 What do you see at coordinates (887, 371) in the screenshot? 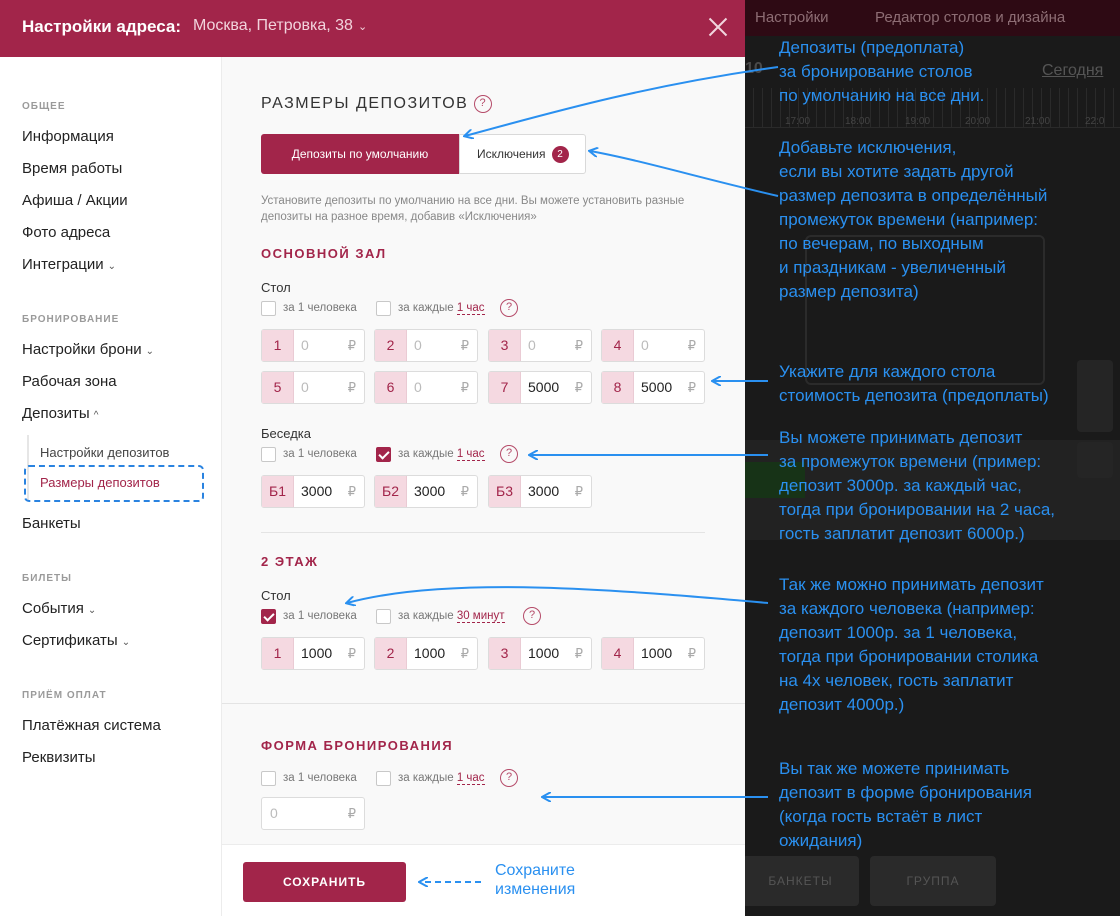
I see `annotation-line: Укажите для каждого стола` at bounding box center [887, 371].